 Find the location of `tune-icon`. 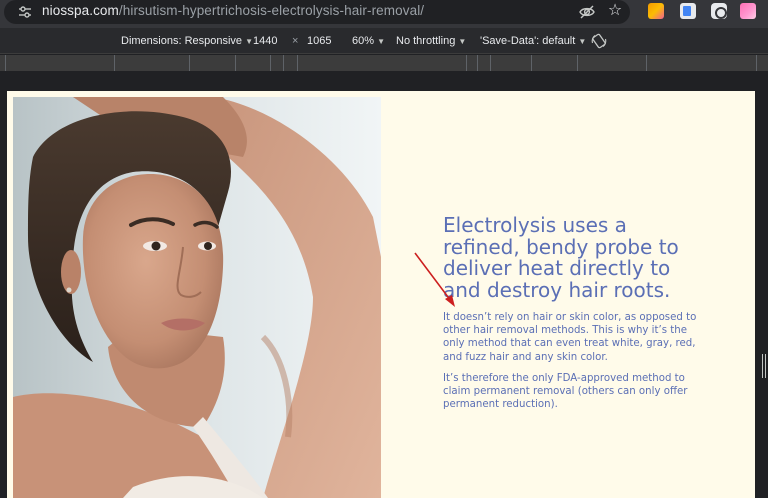

tune-icon is located at coordinates (25, 12).